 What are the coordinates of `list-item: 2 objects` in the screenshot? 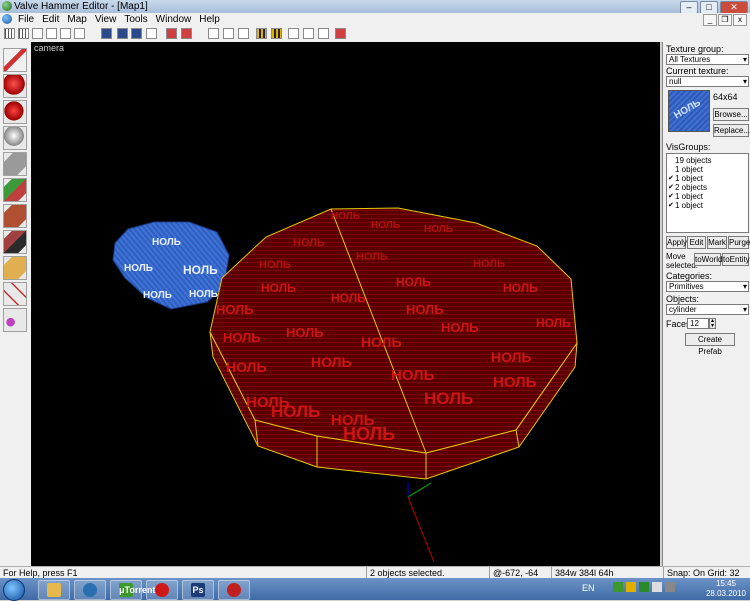 It's located at (691, 187).